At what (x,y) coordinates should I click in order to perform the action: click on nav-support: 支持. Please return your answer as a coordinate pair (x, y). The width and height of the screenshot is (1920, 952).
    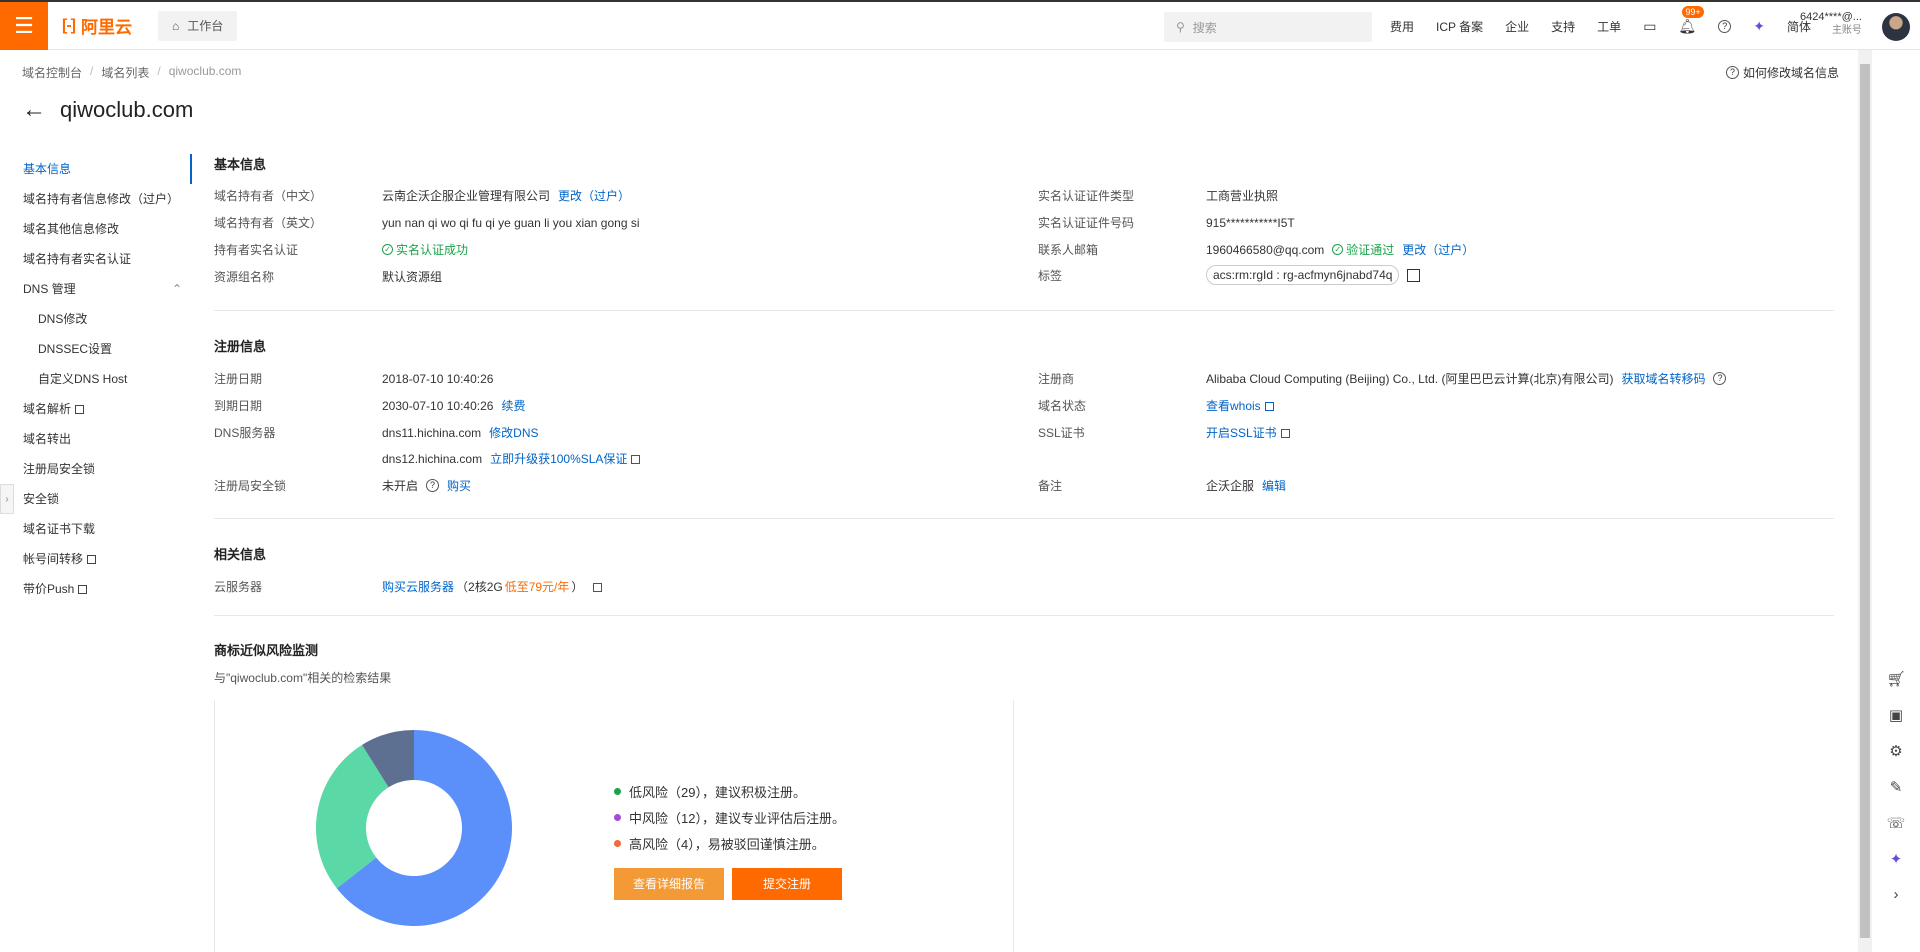
    Looking at the image, I should click on (1563, 26).